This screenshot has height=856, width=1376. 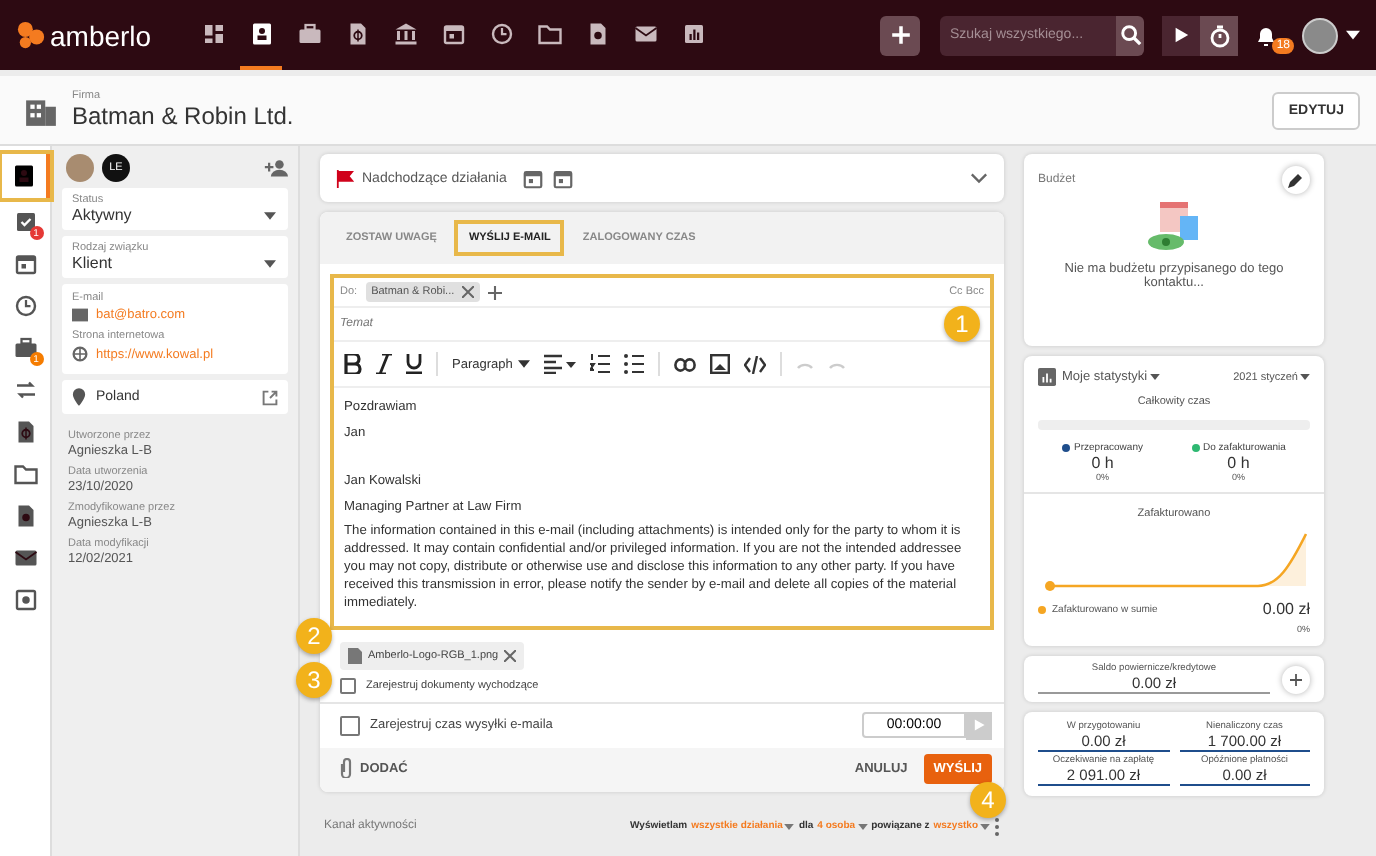 What do you see at coordinates (988, 800) in the screenshot?
I see `step-number-badge: 4` at bounding box center [988, 800].